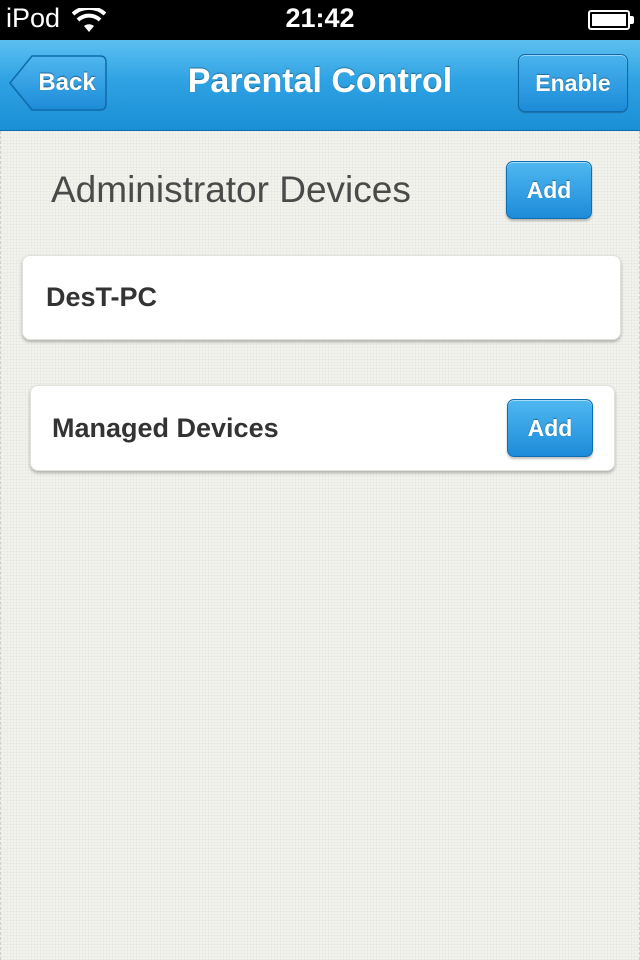 This screenshot has width=640, height=960. Describe the element at coordinates (165, 428) in the screenshot. I see `managed-devices-title: Managed Devices` at that location.